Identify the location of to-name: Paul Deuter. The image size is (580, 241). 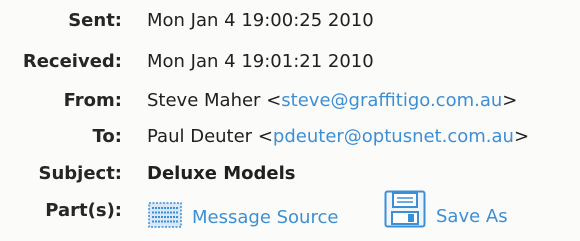
(200, 136).